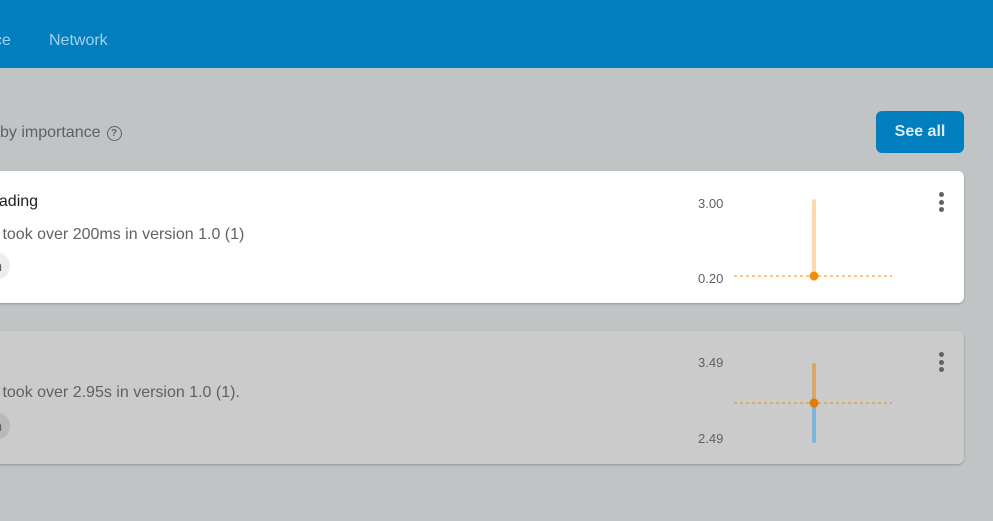  Describe the element at coordinates (710, 203) in the screenshot. I see `chart-max-label: 3.00` at that location.